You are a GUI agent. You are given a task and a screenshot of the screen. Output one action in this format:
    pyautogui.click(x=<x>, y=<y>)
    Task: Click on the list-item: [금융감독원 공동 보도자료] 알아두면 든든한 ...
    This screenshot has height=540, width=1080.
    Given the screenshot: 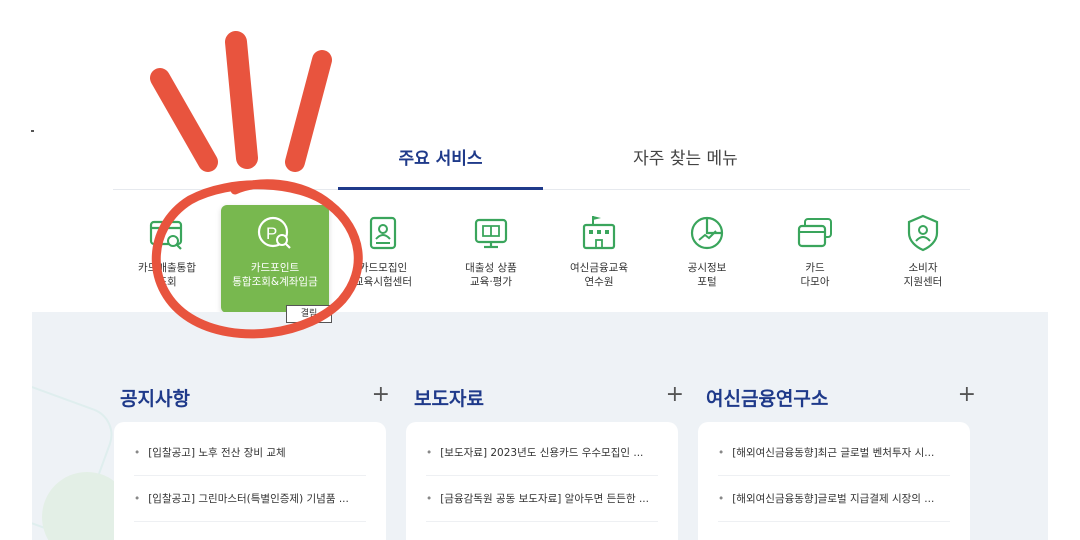 What is the action you would take?
    pyautogui.click(x=542, y=499)
    